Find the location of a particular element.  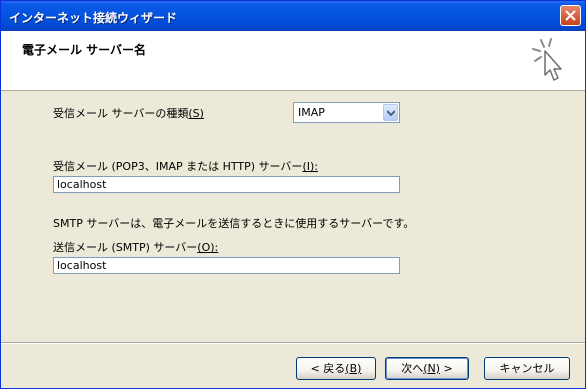

smtp-description: SMTP サーバーは、電子メールを送信するときに使用するサーバーです。 is located at coordinates (234, 223).